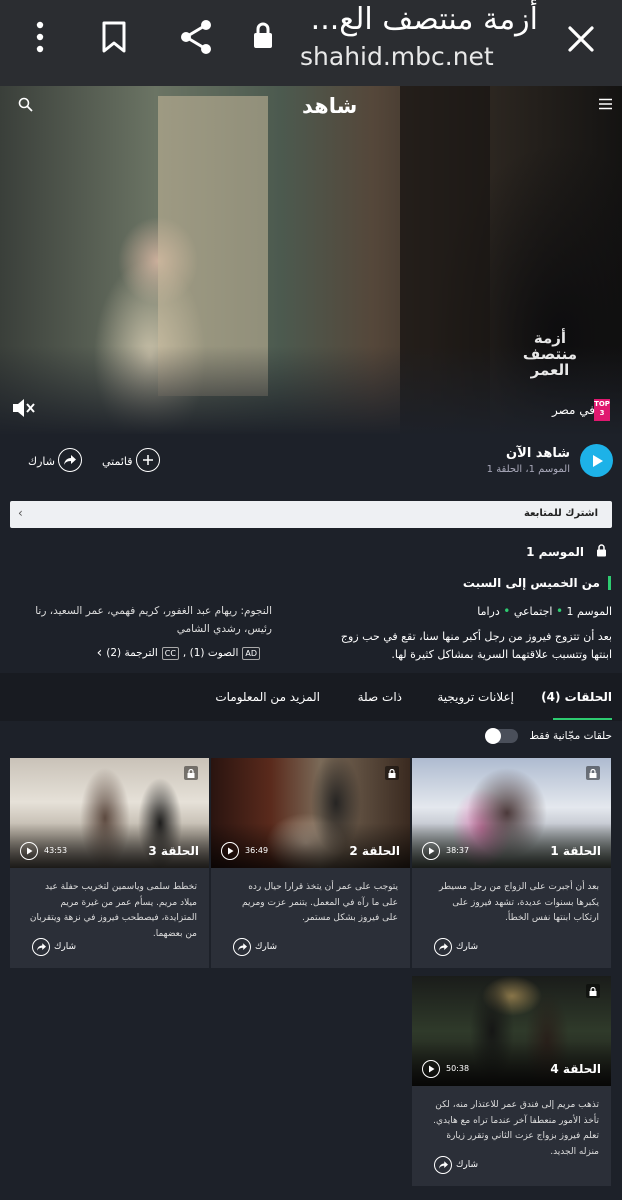 The image size is (622, 1200). I want to click on chevron-right-icon: ›, so click(99, 653).